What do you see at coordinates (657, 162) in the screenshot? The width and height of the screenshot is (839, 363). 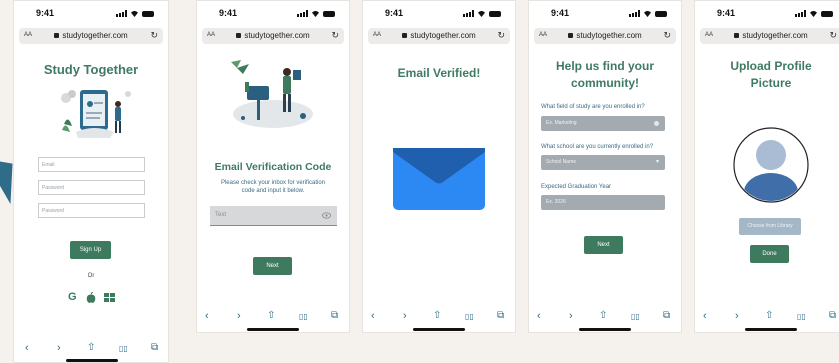 I see `dropdown-arrow-icon: ▾` at bounding box center [657, 162].